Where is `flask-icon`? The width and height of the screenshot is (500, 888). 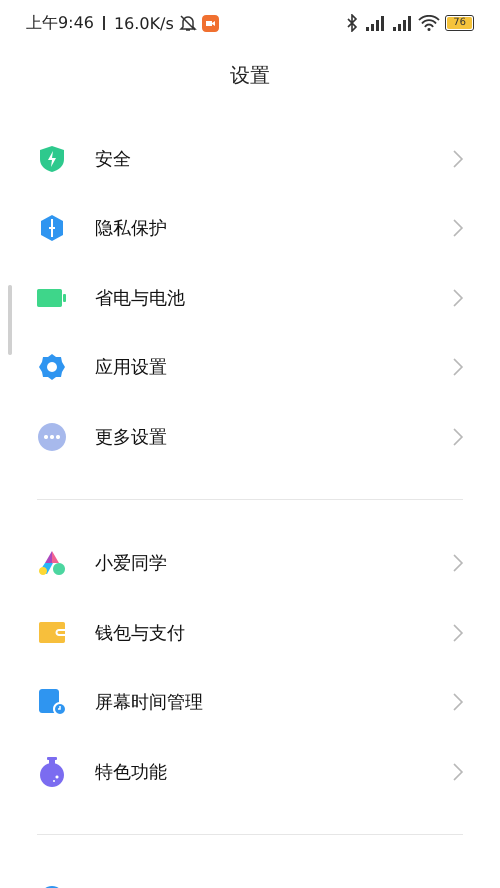
flask-icon is located at coordinates (52, 771).